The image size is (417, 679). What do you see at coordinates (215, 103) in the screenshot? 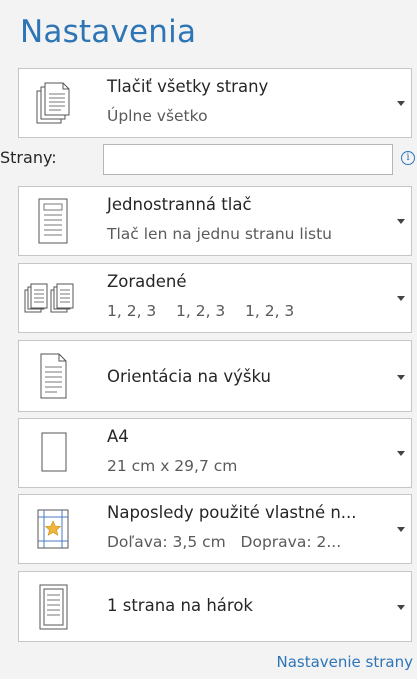
I see `print-range-dropdown: Tlačiť všetky strany Úplne všetko` at bounding box center [215, 103].